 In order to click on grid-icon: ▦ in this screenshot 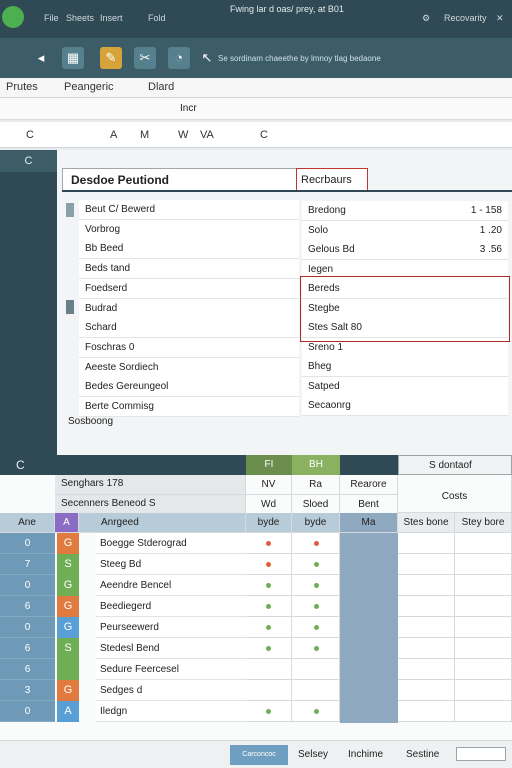, I will do `click(73, 58)`.